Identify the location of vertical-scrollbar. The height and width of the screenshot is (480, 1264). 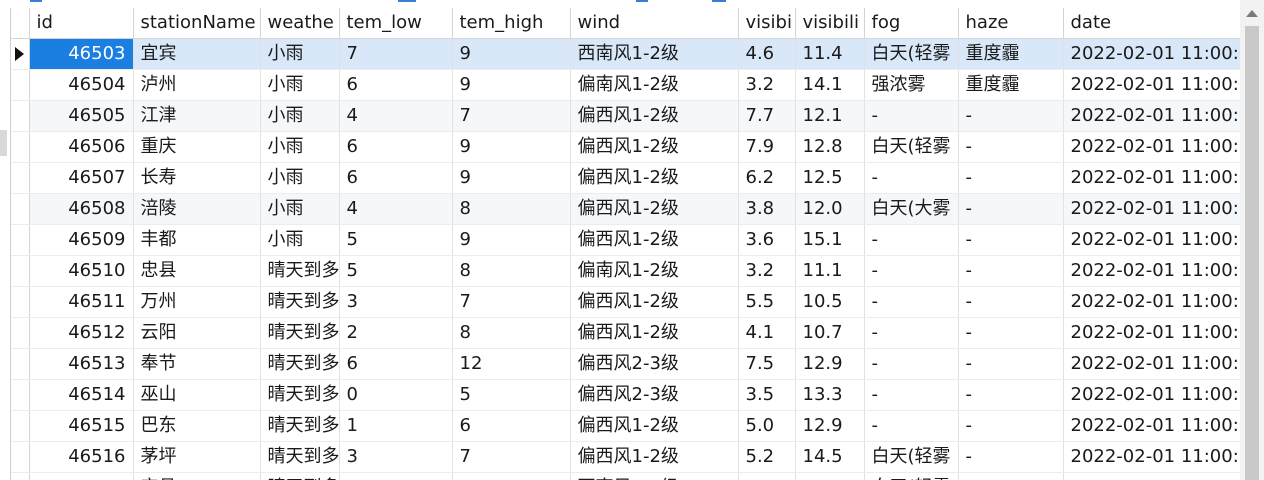
(1252, 240).